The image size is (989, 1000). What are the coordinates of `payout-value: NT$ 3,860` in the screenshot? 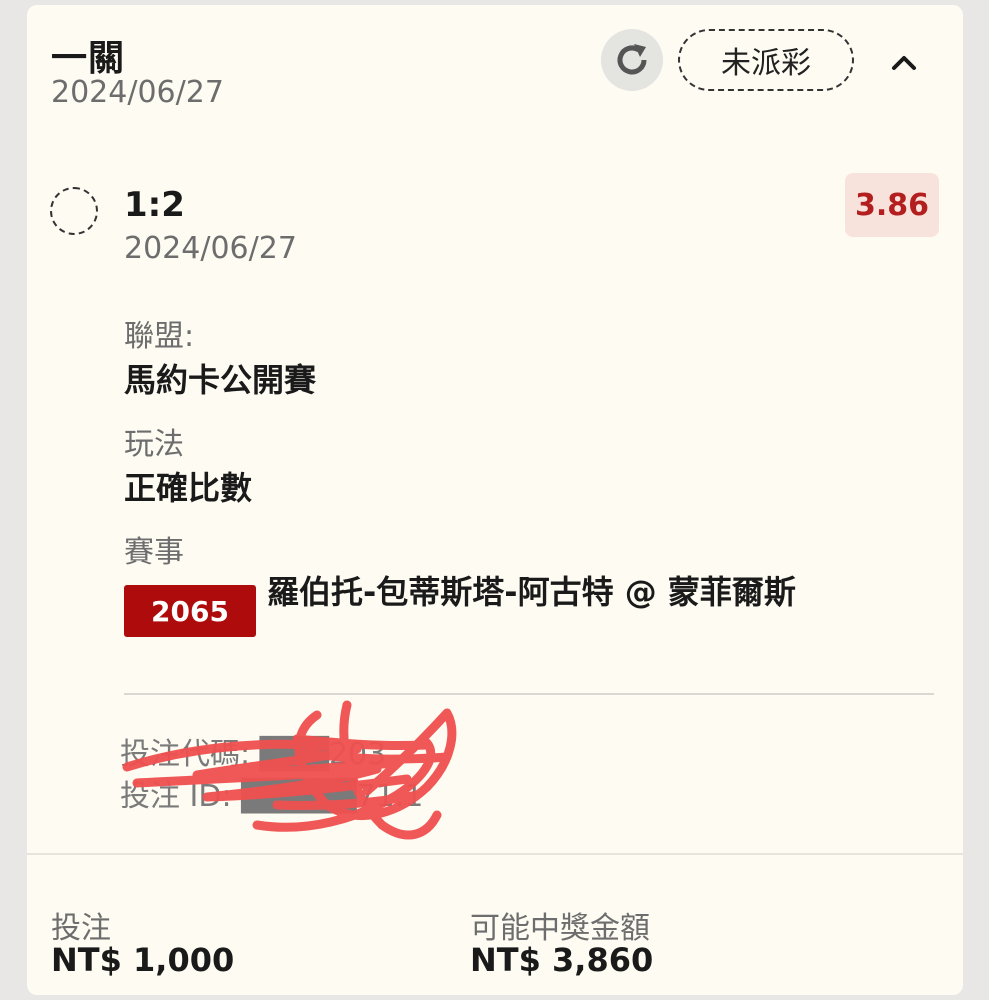 It's located at (562, 960).